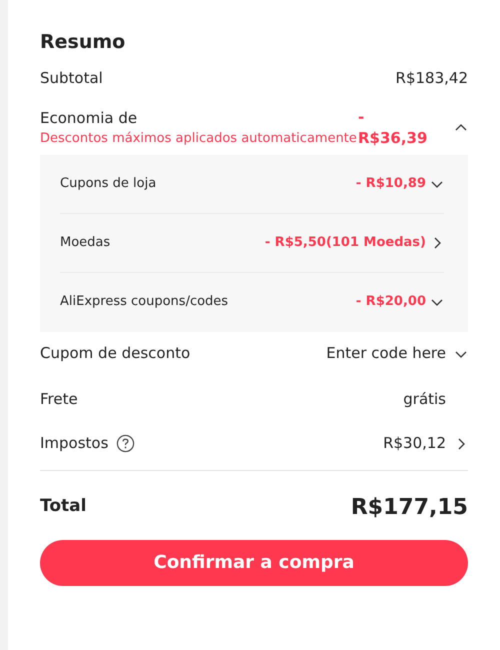  Describe the element at coordinates (59, 399) in the screenshot. I see `shipping-label: Frete` at that location.